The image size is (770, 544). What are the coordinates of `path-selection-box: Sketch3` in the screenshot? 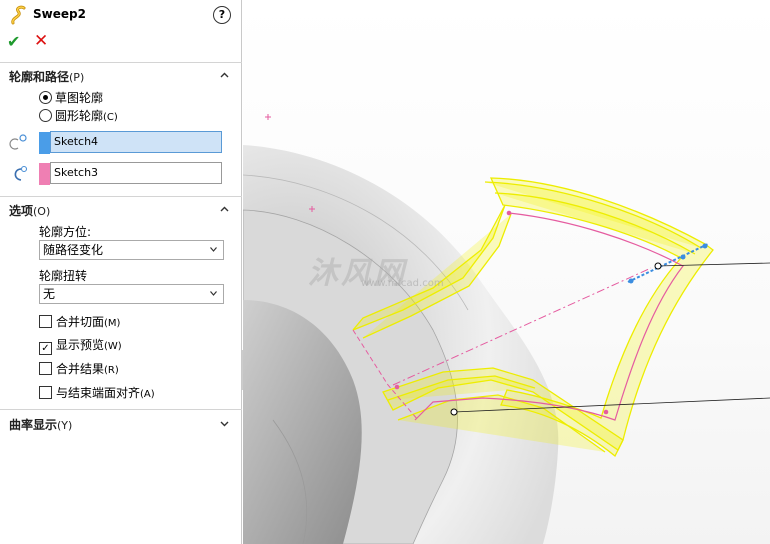 It's located at (136, 173).